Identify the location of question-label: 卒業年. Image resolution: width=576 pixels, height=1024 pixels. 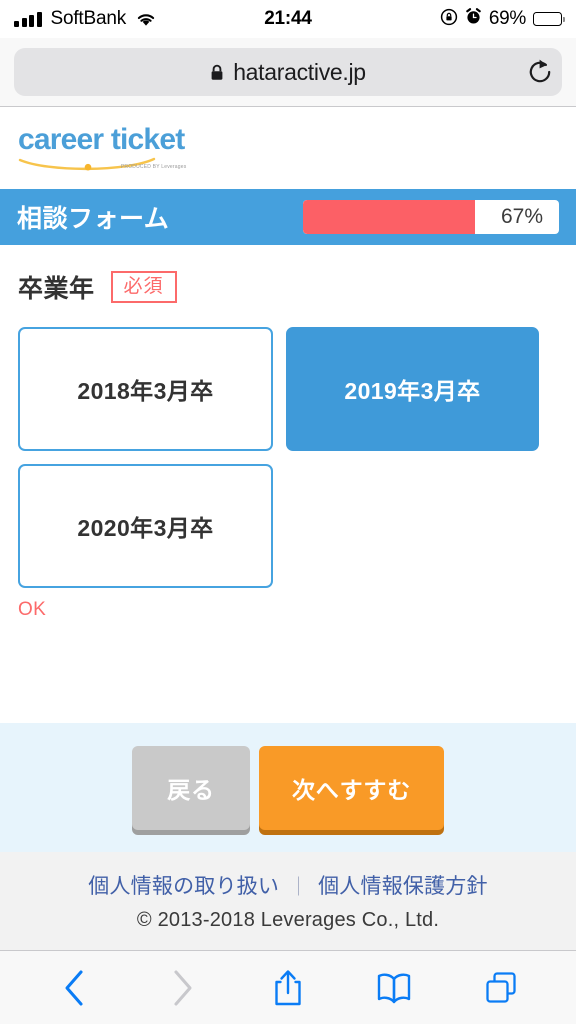
(56, 289).